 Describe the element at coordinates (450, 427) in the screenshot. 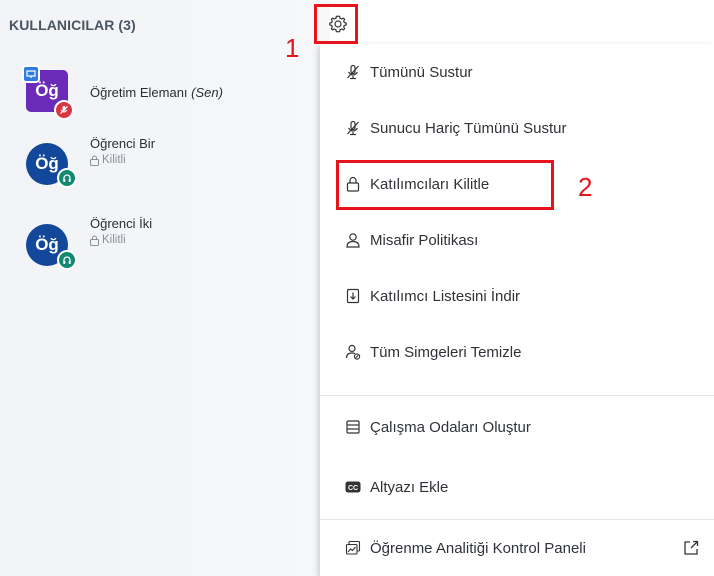

I see `menu-item-label: Çalışma Odaları Oluştur` at that location.